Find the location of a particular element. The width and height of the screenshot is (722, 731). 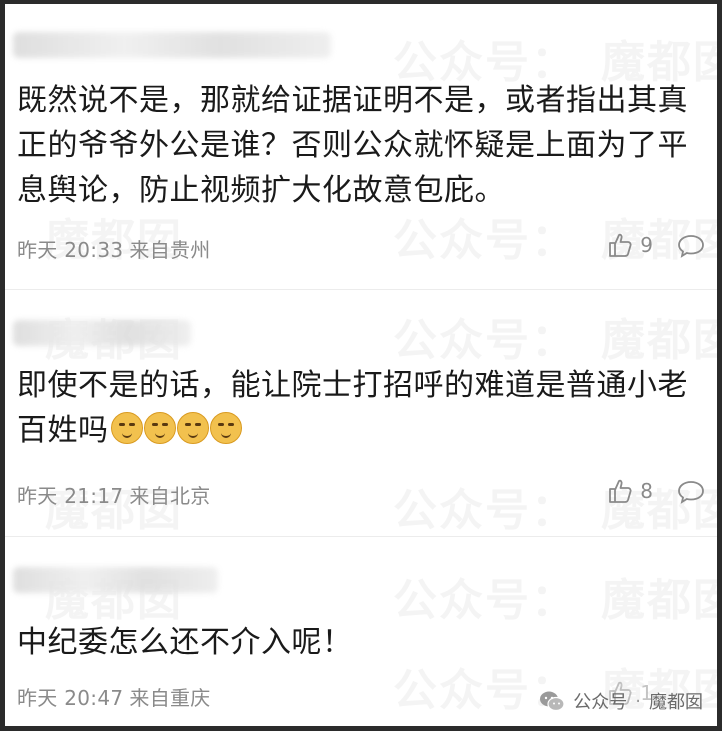

comment-meta: 昨天 20:47 来自重庆 is located at coordinates (117, 696).